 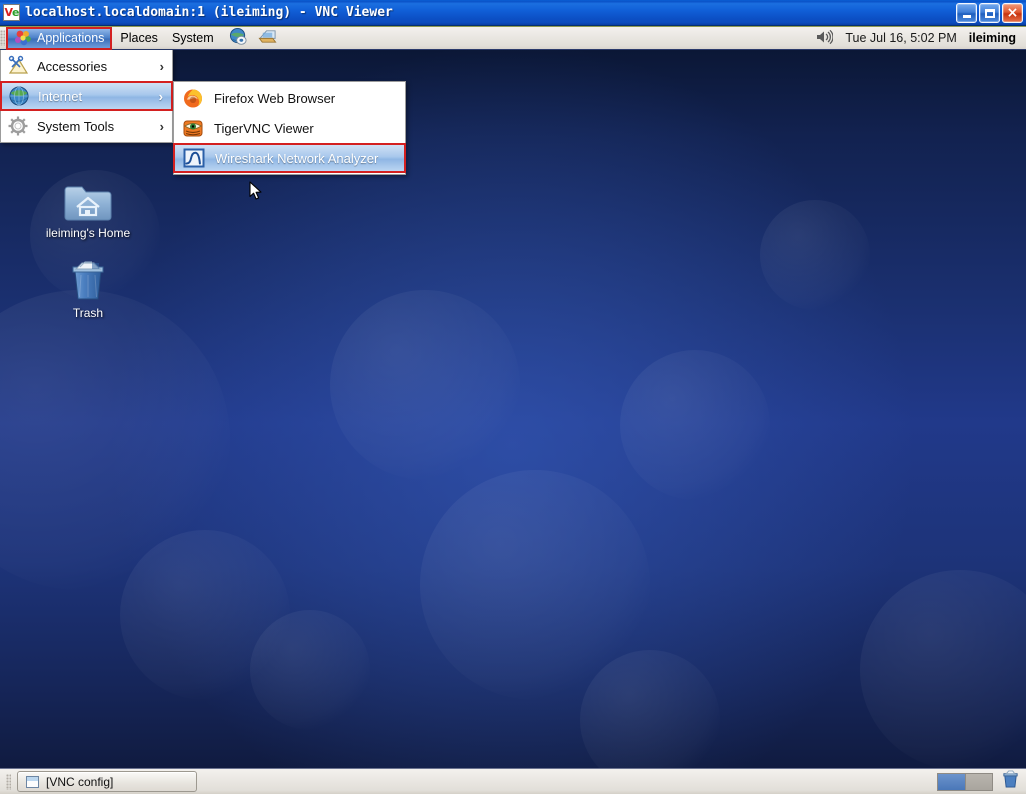 I want to click on menu-places: Places, so click(x=139, y=38).